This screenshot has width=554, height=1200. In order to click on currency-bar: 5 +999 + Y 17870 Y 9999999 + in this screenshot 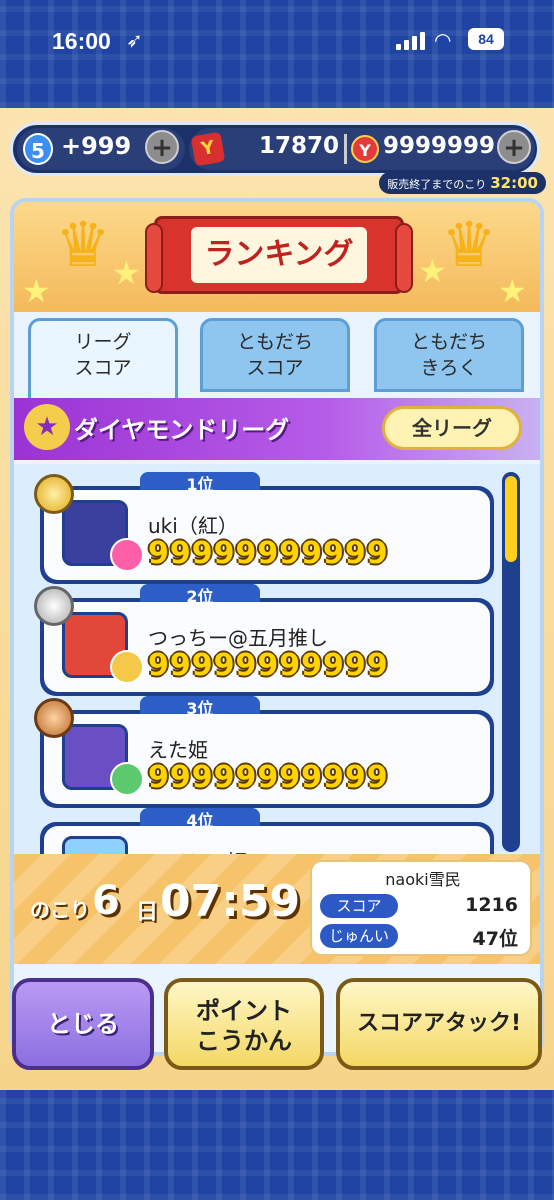, I will do `click(275, 149)`.